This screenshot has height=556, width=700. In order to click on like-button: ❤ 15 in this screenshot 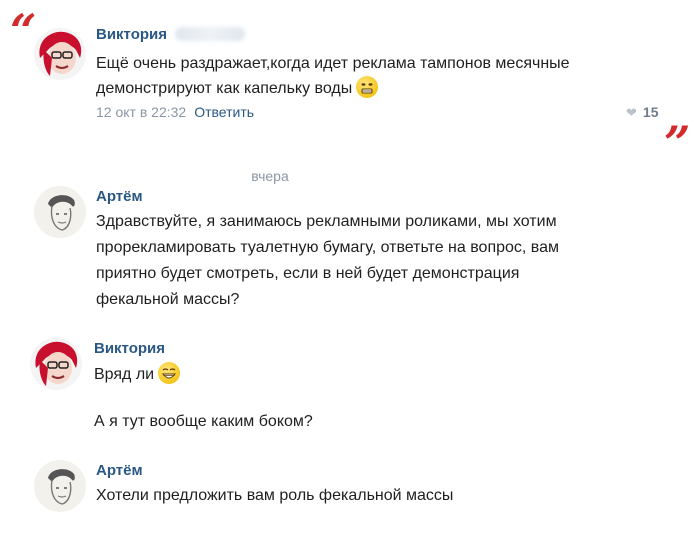, I will do `click(642, 112)`.